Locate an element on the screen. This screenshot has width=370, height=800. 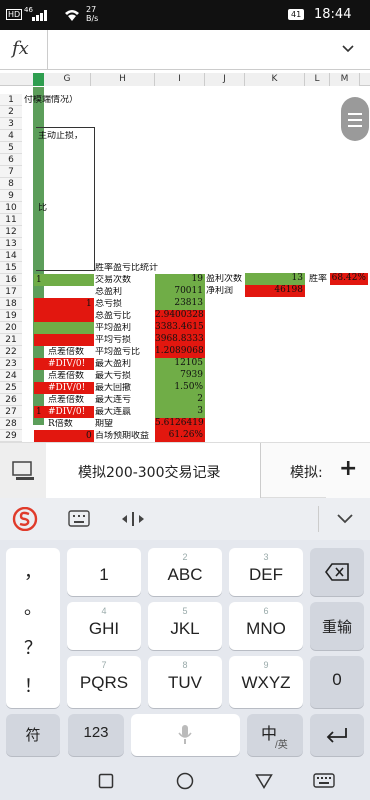
stat-value: 3968.8333 is located at coordinates (180, 340).